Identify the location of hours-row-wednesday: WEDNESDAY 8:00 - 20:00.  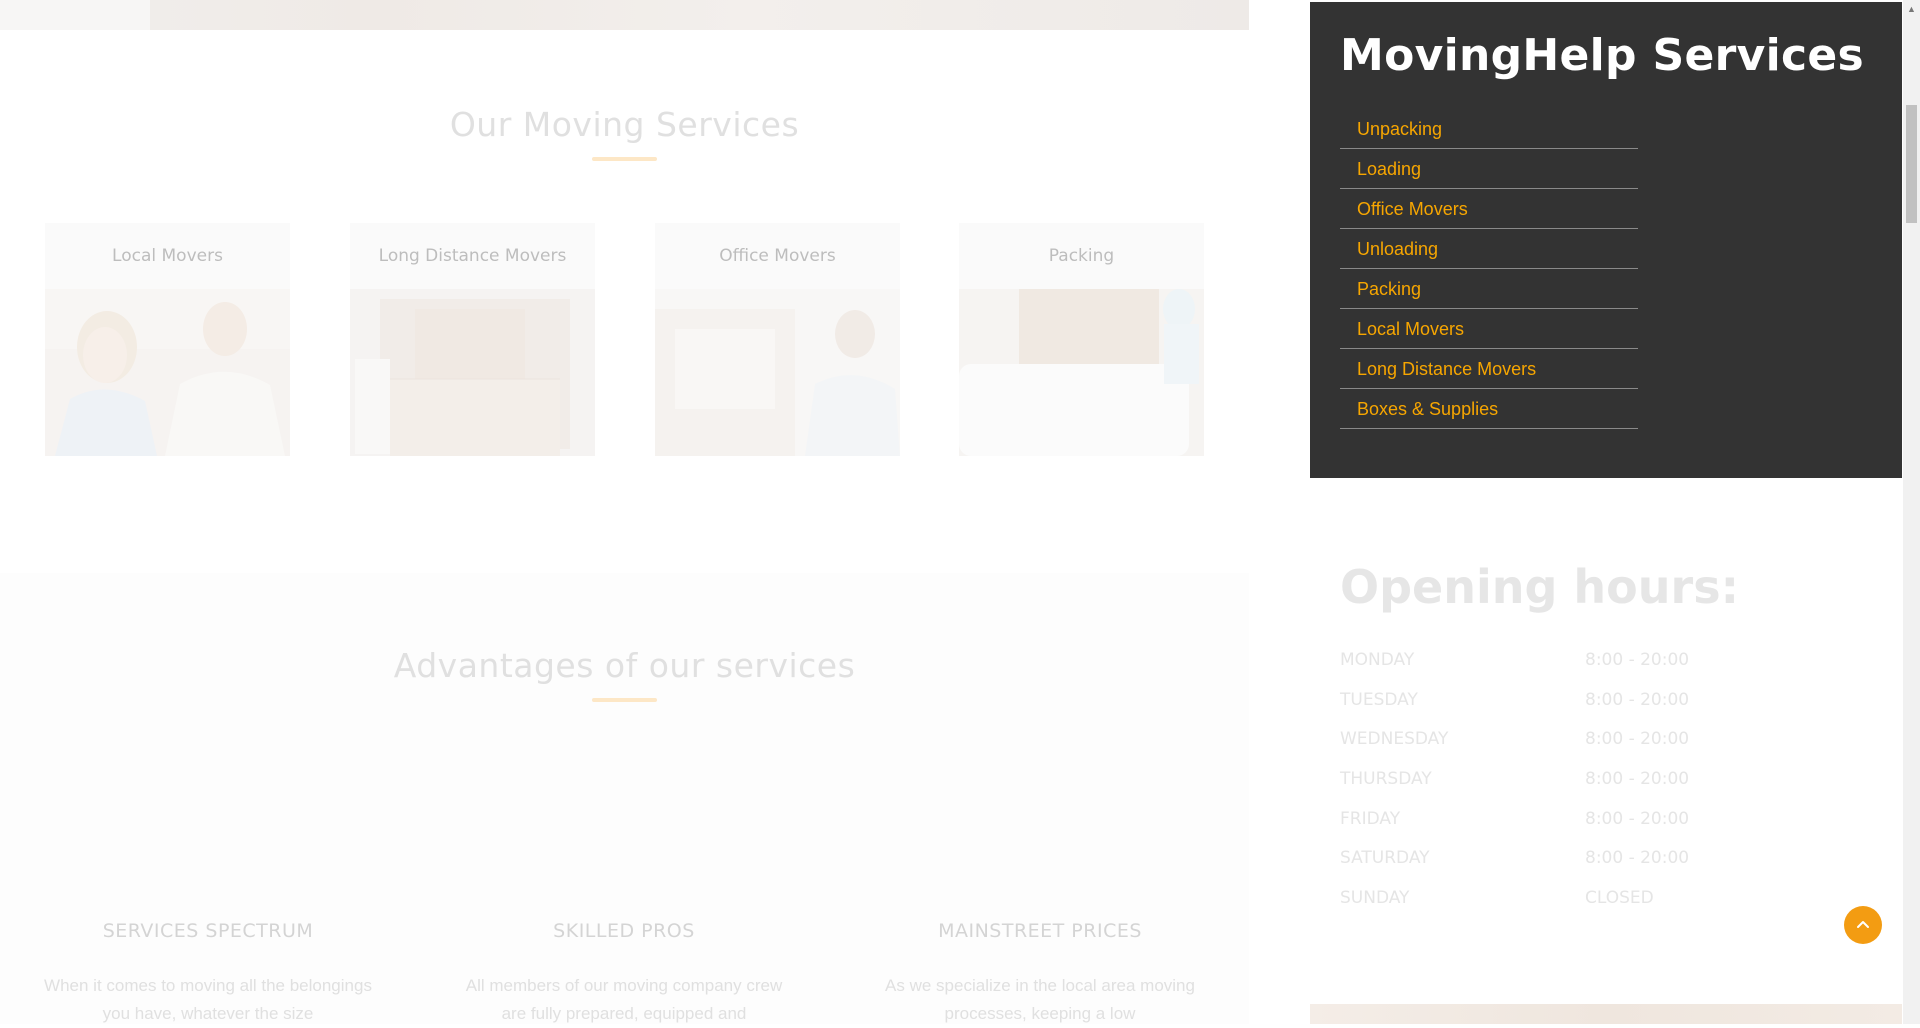
(1520, 749).